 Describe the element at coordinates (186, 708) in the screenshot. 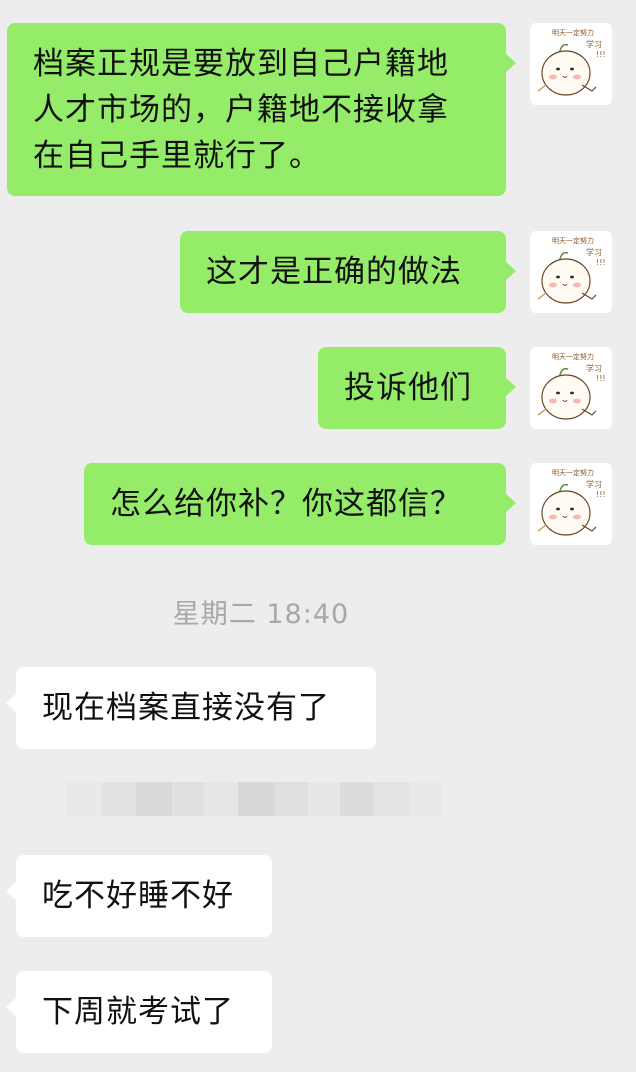

I see `message-text: 现在档案直接没有了` at that location.